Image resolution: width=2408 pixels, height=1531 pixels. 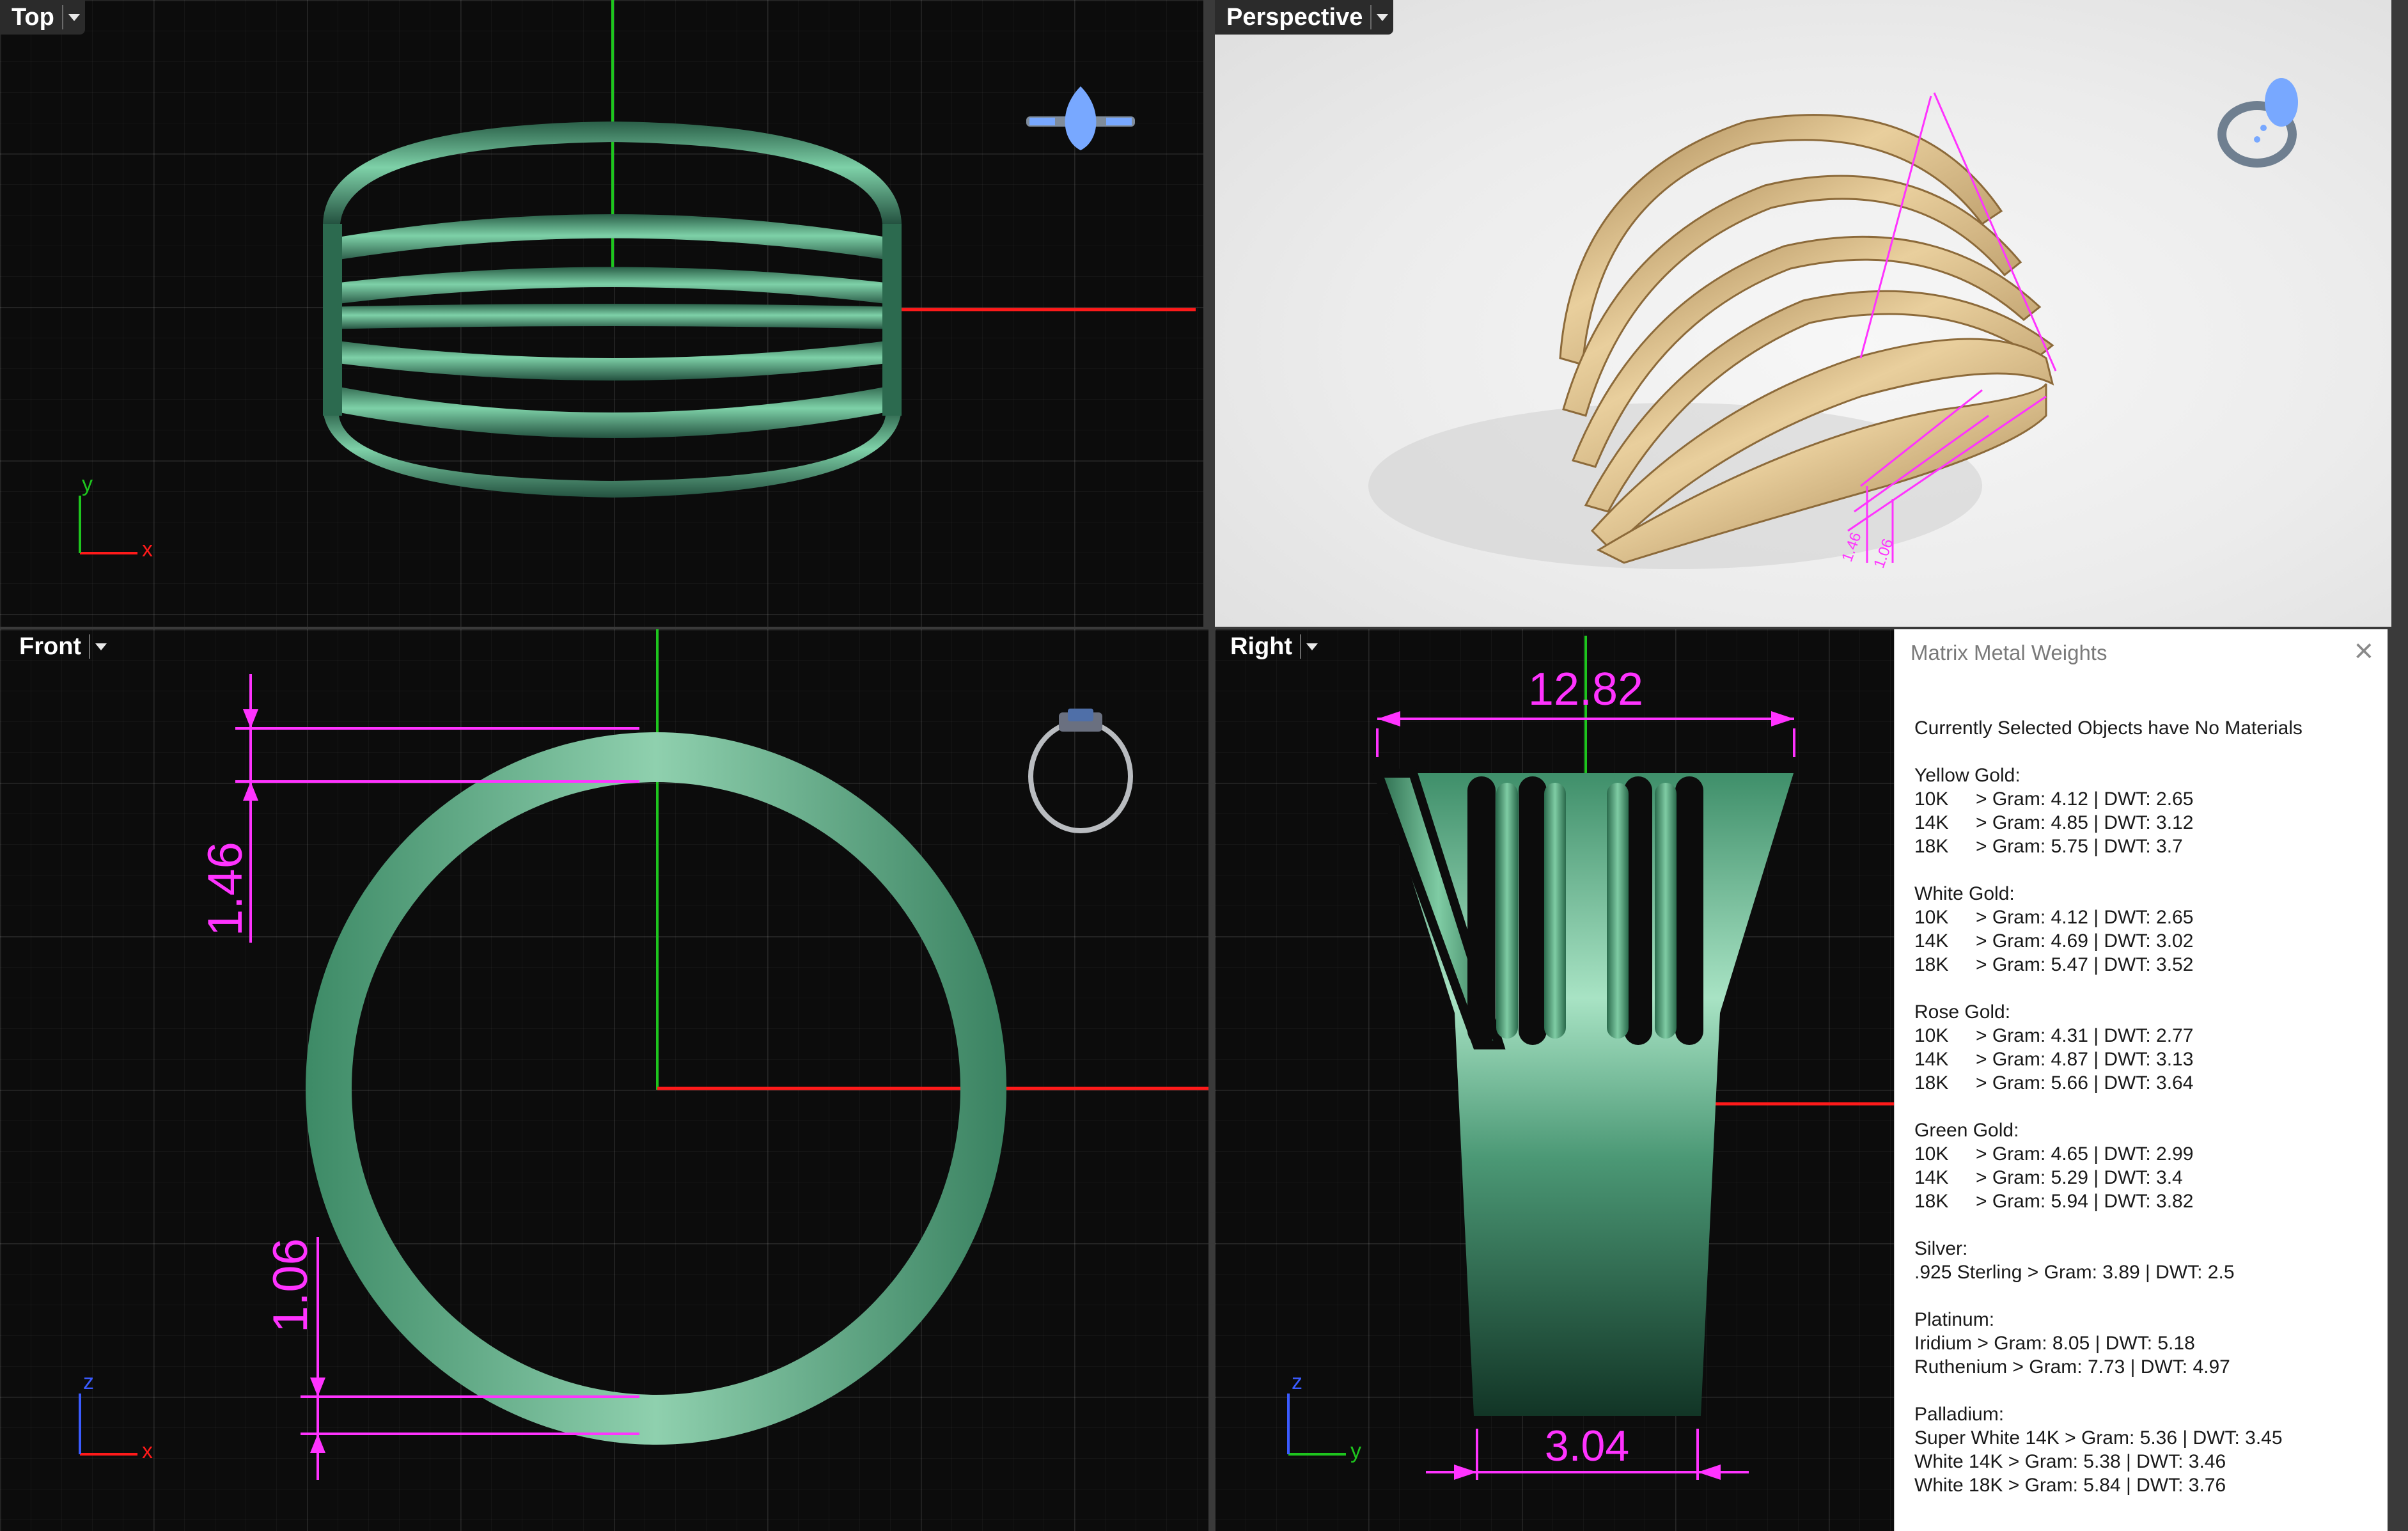 What do you see at coordinates (2072, 1367) in the screenshot?
I see `weight-row: Ruthenium > Gram: 7.73 | DWT: 4.97` at bounding box center [2072, 1367].